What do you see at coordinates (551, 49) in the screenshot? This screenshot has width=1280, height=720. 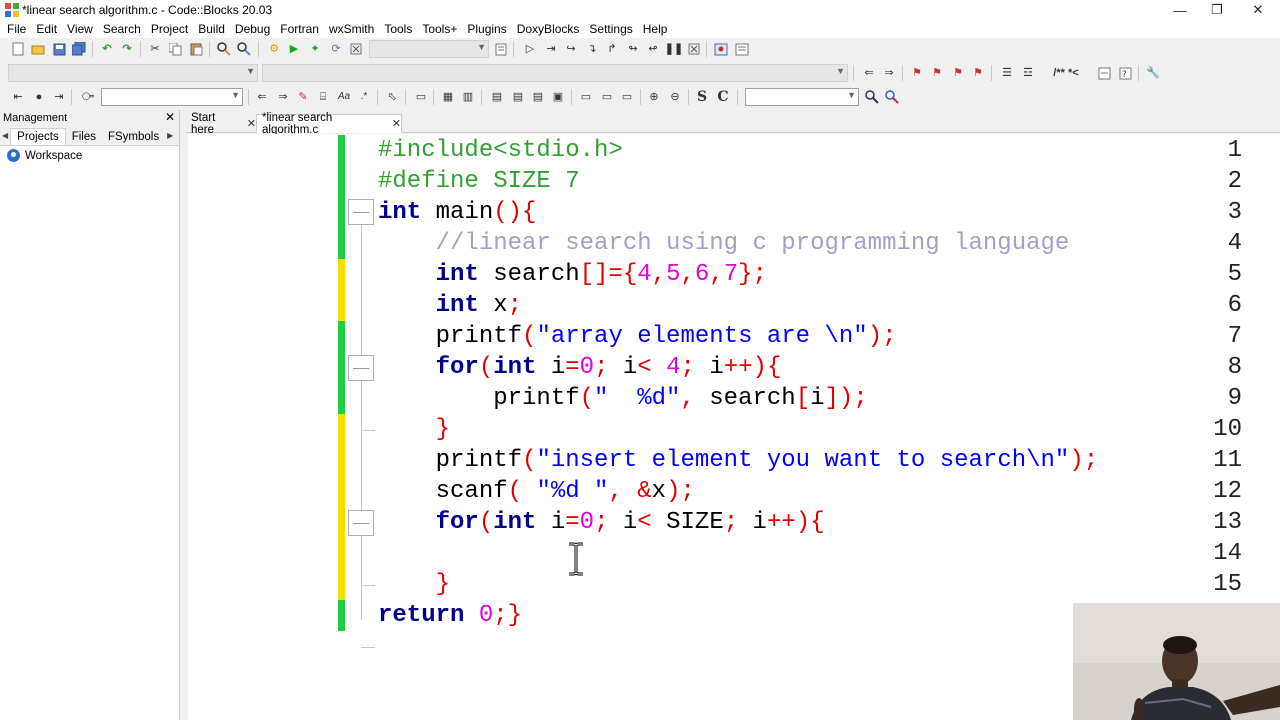 I see `run-to-cursor-icon: ⇥` at bounding box center [551, 49].